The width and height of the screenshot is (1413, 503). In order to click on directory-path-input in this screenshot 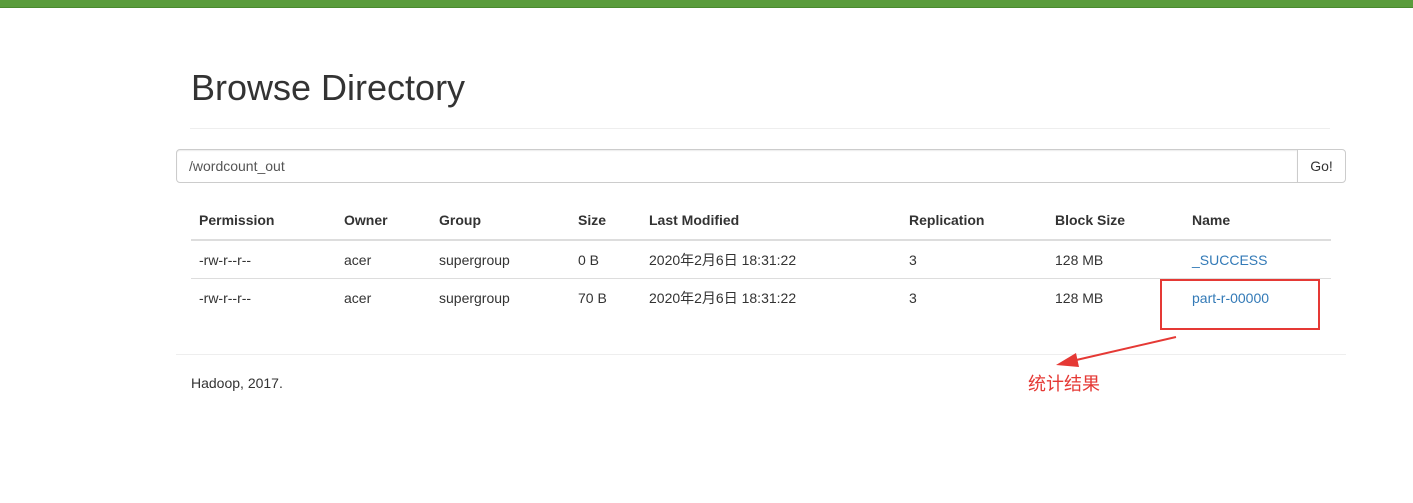, I will do `click(737, 166)`.